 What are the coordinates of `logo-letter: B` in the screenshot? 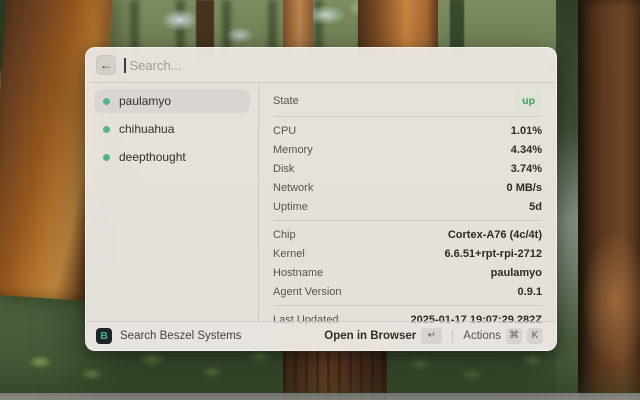 It's located at (104, 335).